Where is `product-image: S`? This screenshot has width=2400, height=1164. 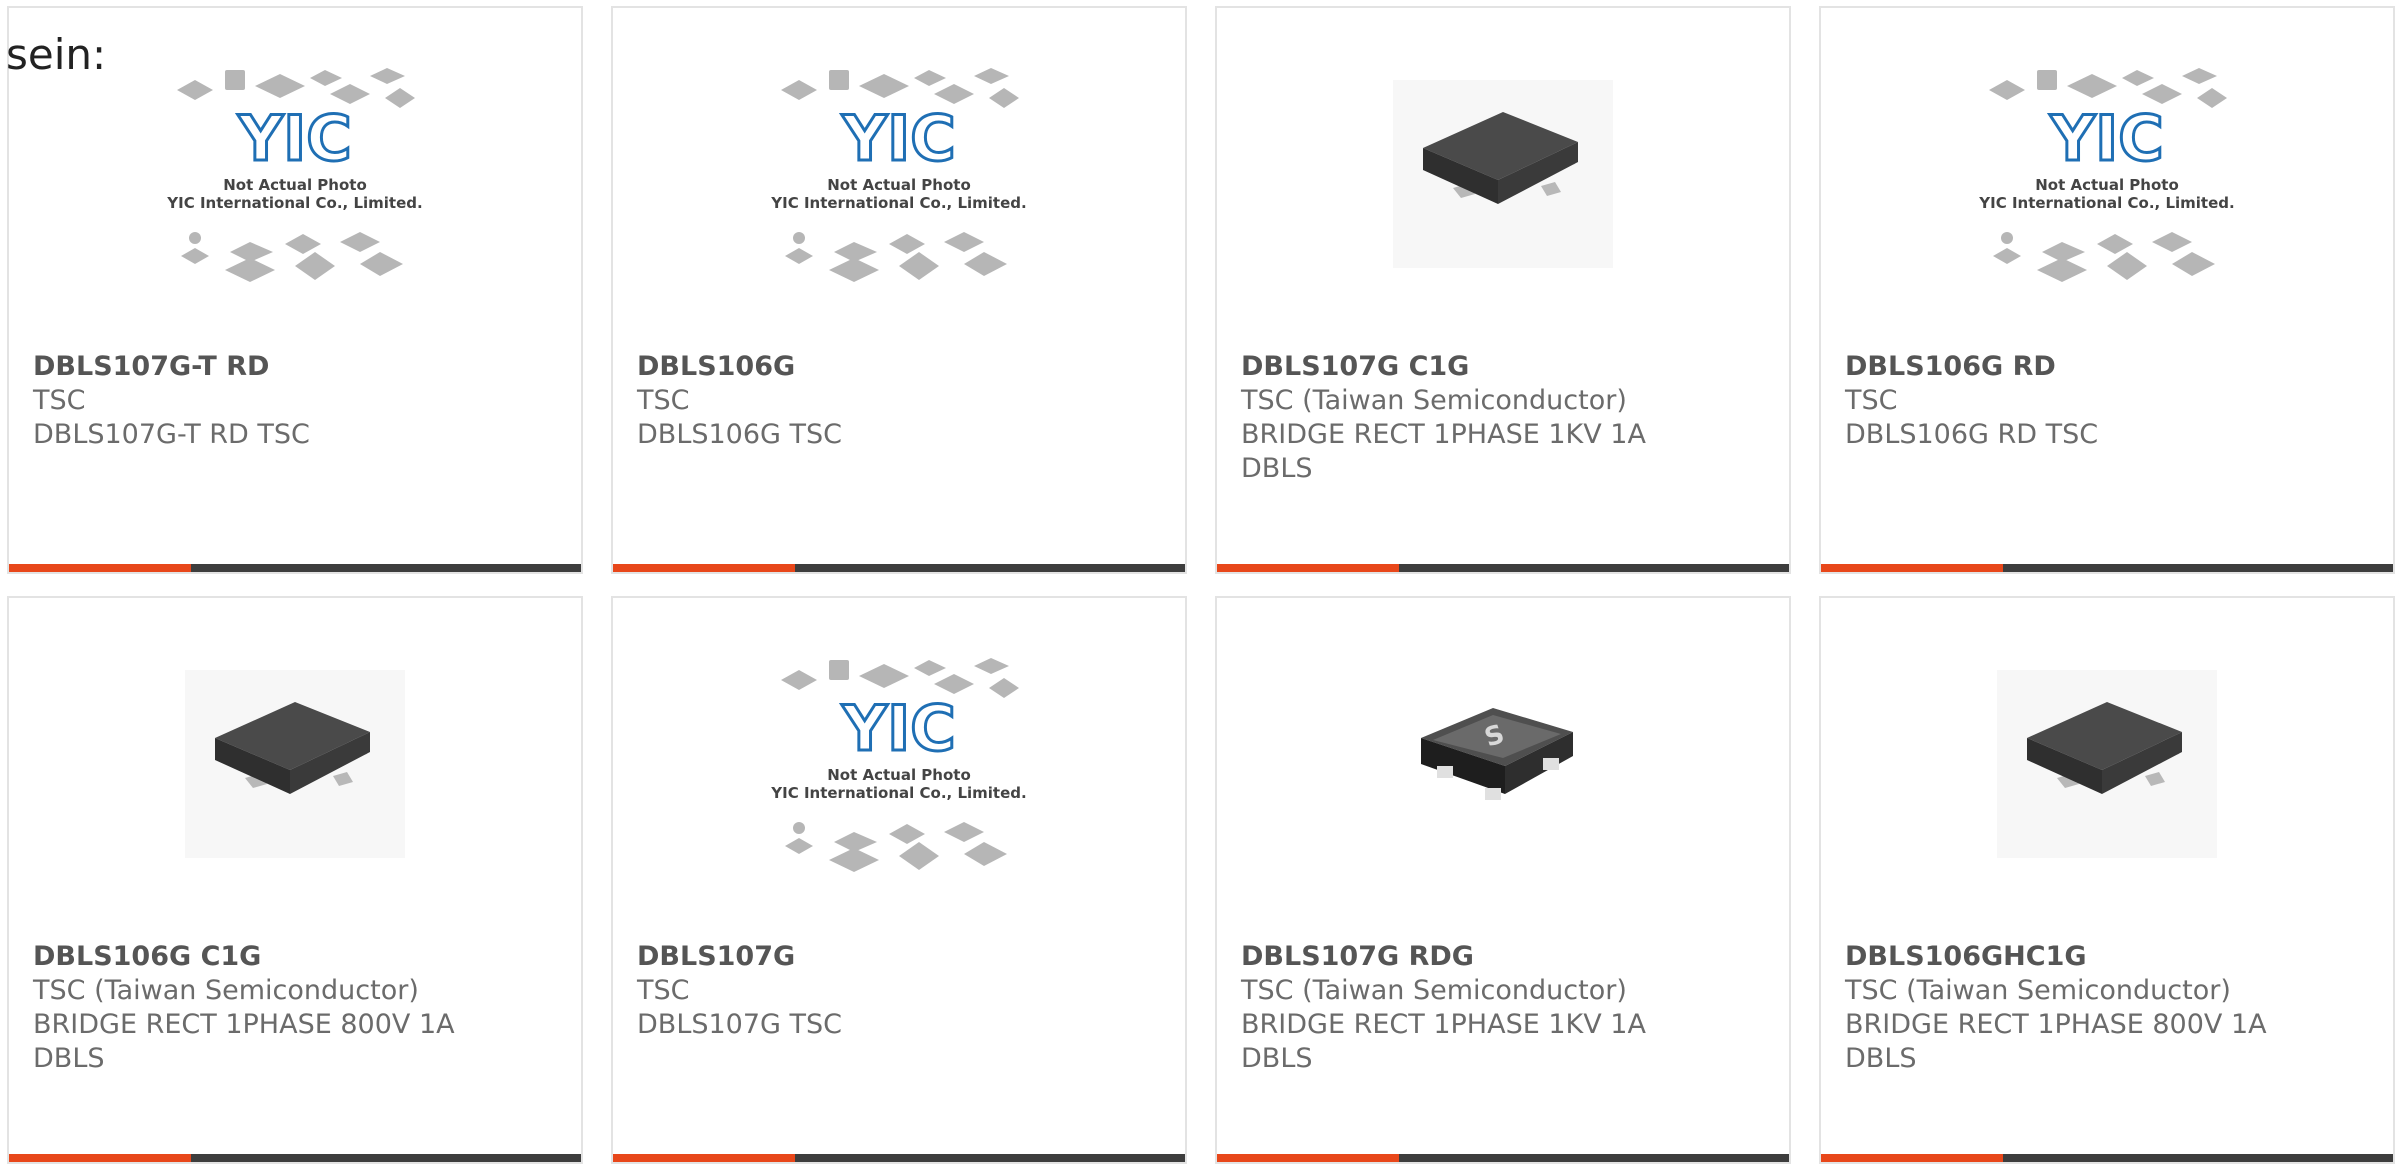
product-image: S is located at coordinates (1503, 783).